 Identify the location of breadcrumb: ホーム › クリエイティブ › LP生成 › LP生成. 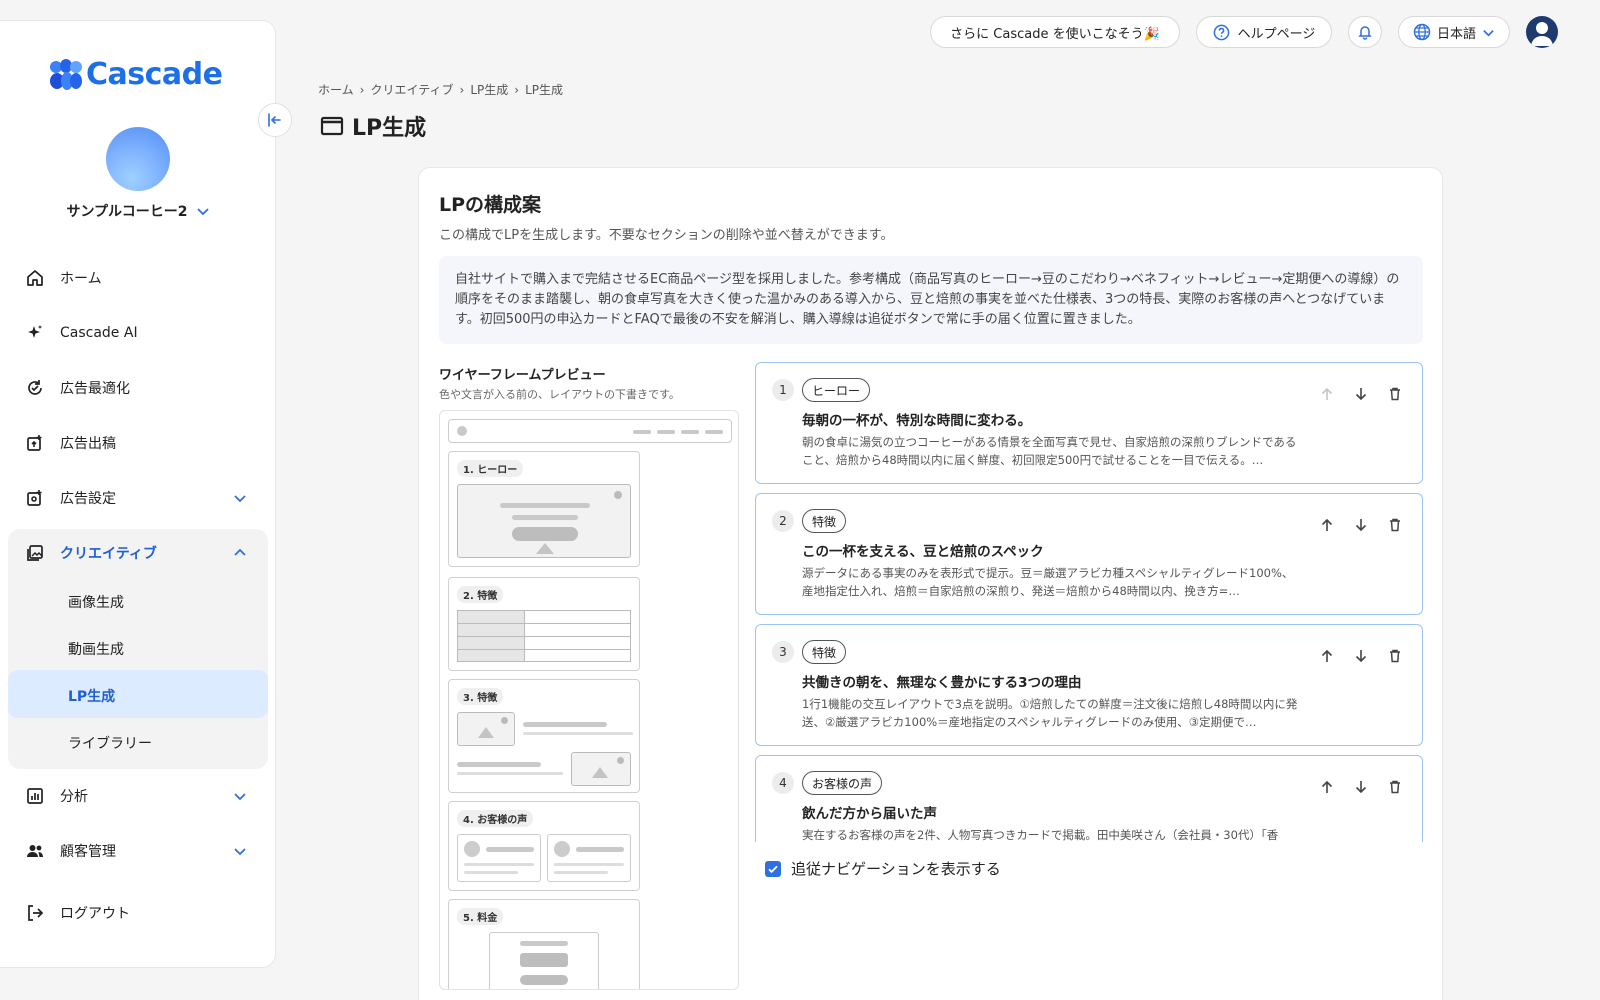
(440, 89).